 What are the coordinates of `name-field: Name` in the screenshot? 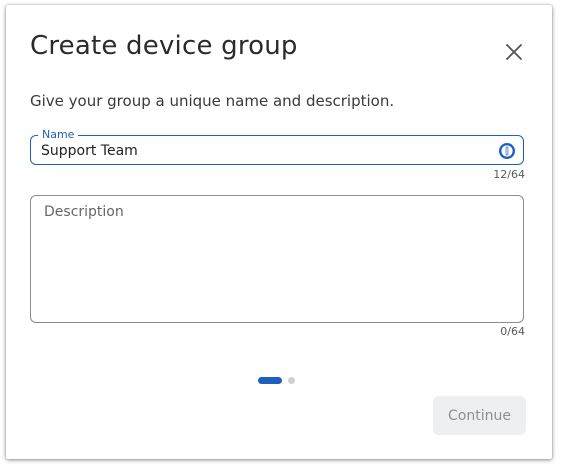 It's located at (277, 147).